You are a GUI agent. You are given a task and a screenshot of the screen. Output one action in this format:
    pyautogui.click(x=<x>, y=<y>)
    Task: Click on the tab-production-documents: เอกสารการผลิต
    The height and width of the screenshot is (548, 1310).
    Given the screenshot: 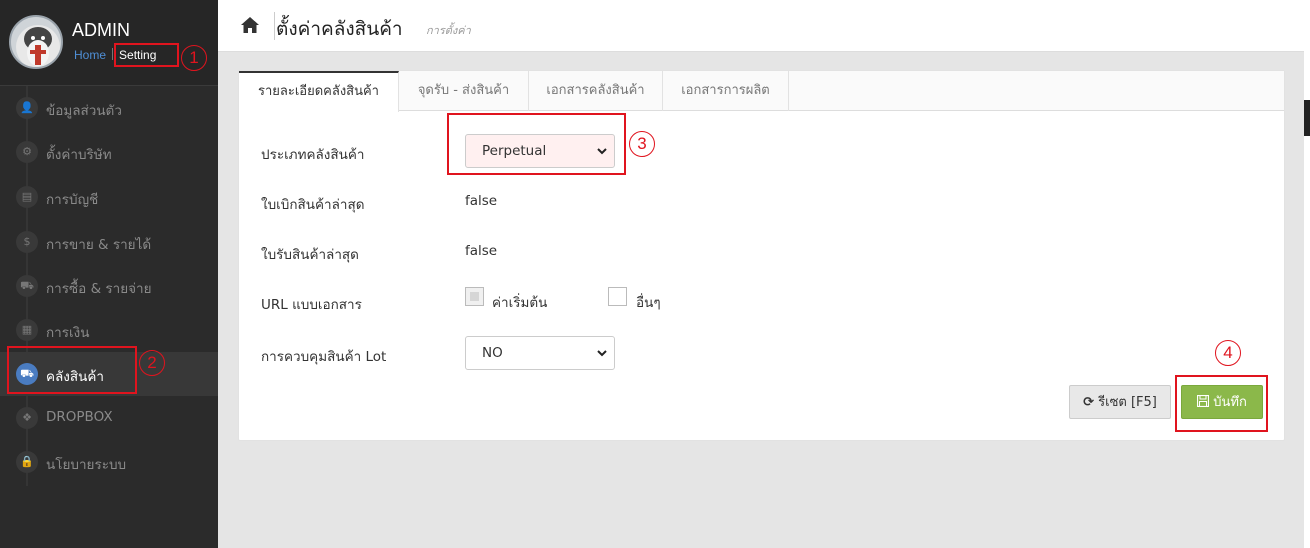 What is the action you would take?
    pyautogui.click(x=726, y=91)
    